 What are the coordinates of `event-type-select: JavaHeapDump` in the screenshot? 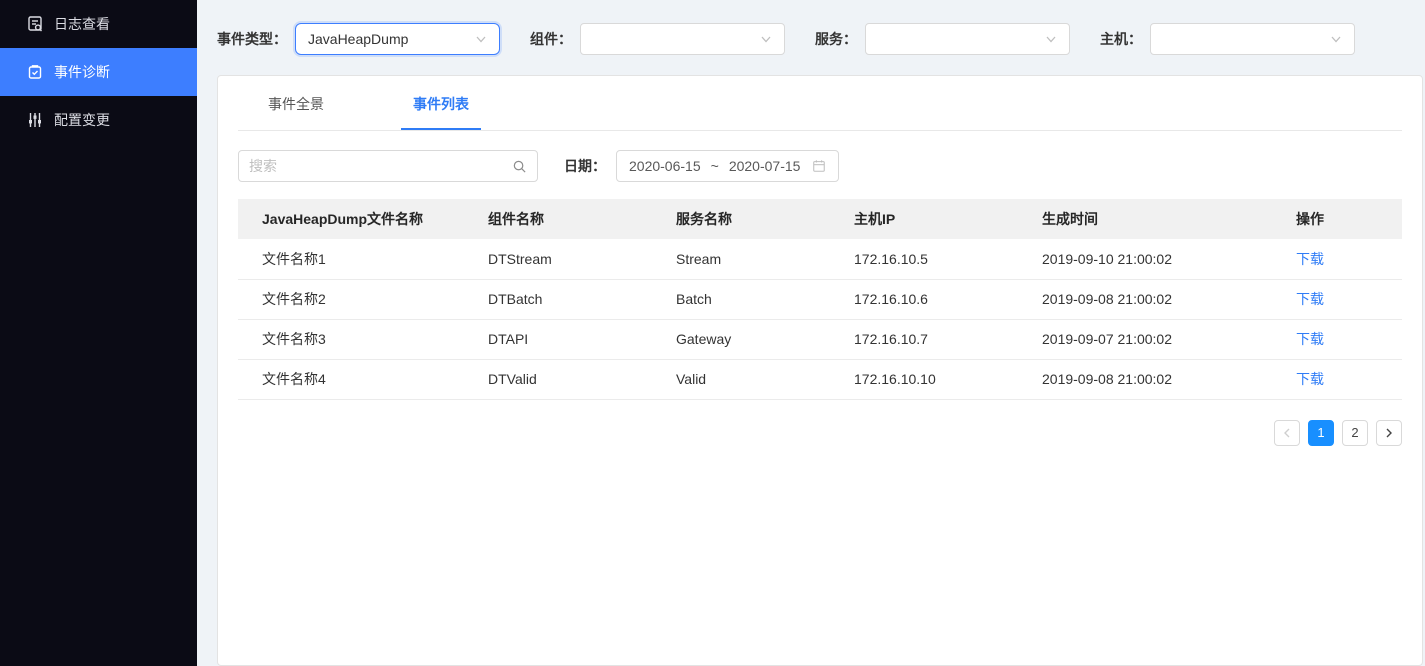 It's located at (397, 39).